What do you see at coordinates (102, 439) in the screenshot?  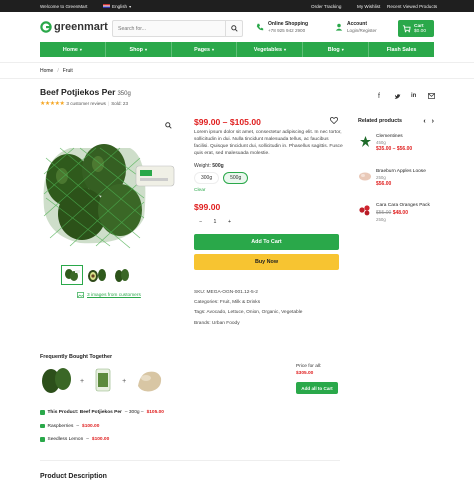 I see `fbt-item: Seedless Lemon – $100.00` at bounding box center [102, 439].